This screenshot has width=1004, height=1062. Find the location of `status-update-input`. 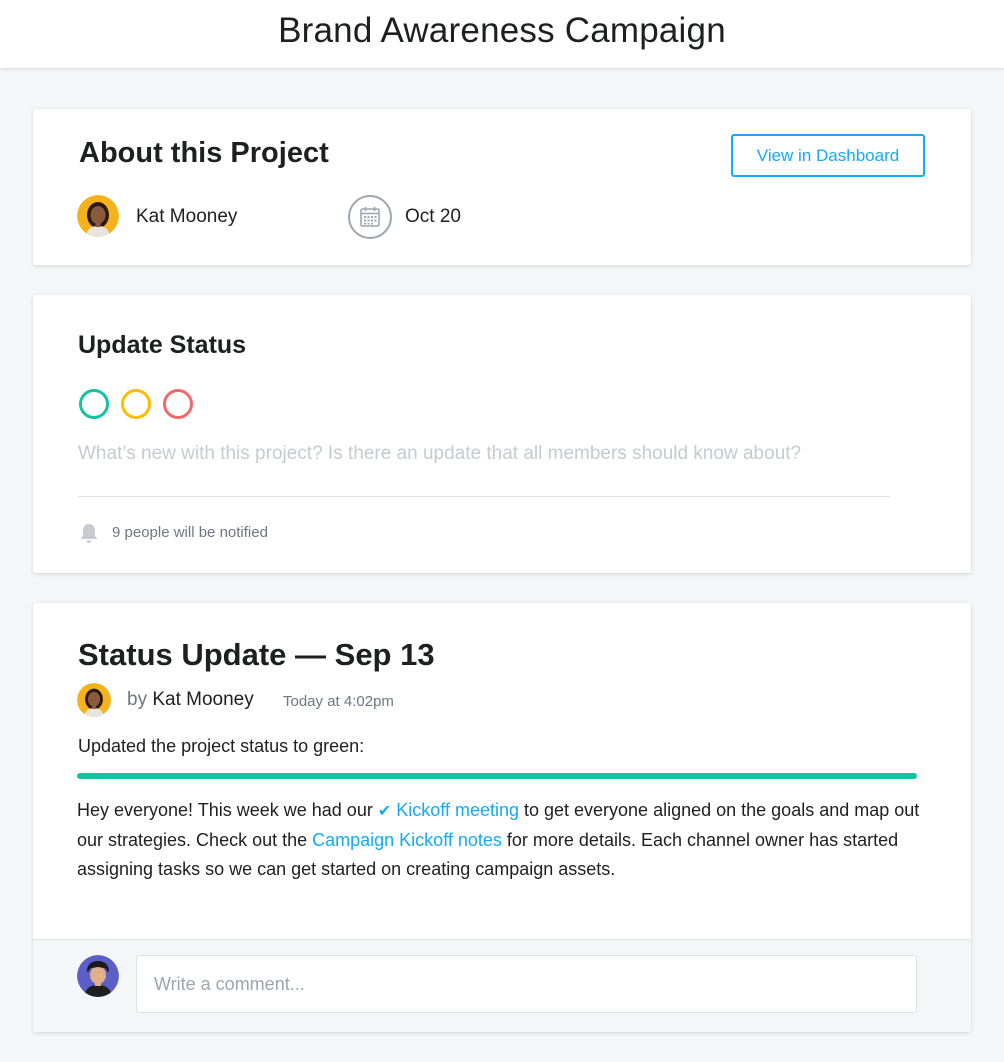

status-update-input is located at coordinates (484, 470).